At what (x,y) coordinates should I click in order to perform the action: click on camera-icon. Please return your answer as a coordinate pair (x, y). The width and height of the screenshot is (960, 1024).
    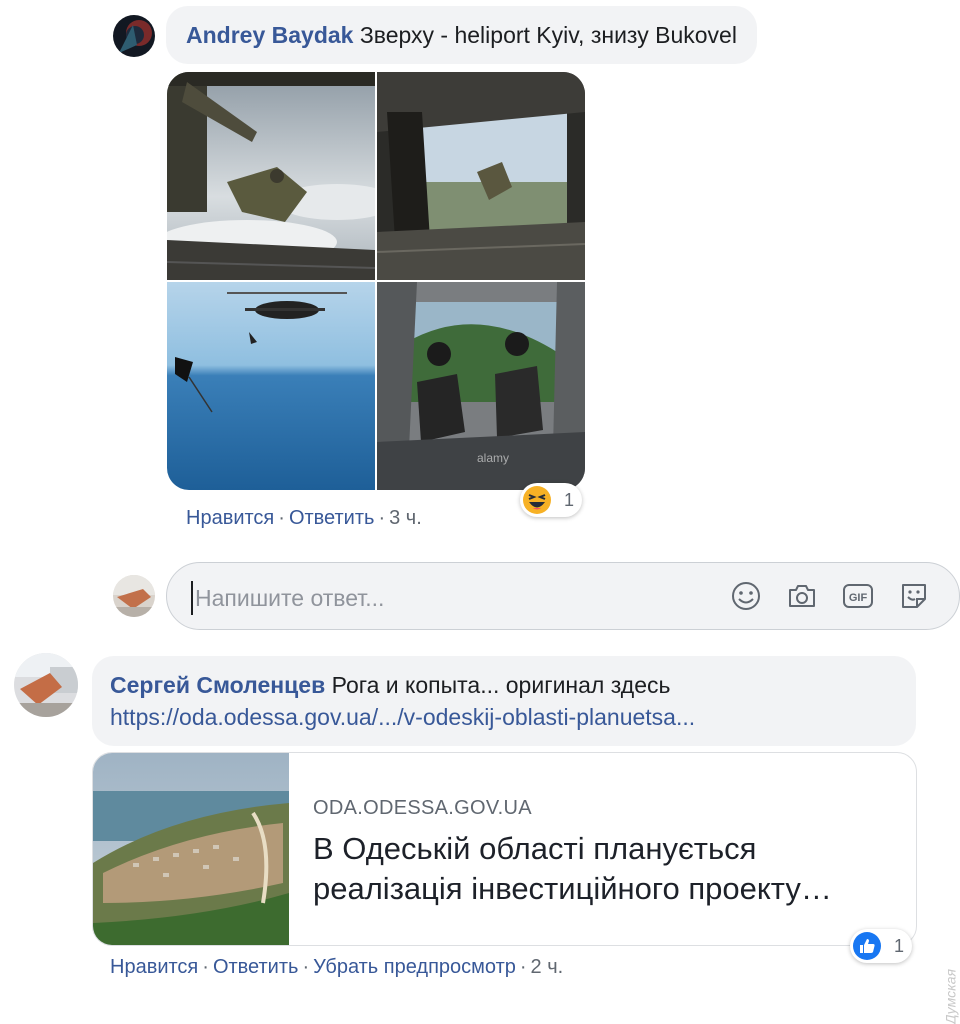
    Looking at the image, I should click on (802, 596).